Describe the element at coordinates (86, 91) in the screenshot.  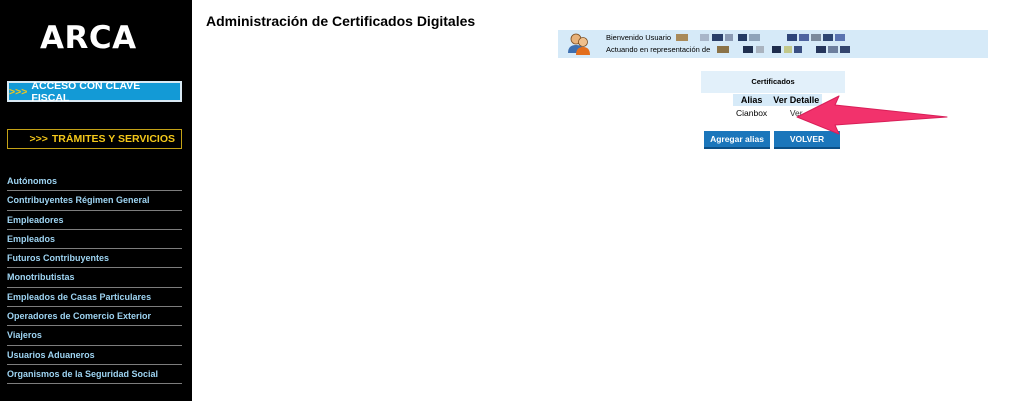
I see `acceso-clave-fiscal-label: ACCESO CON CLAVE FISCAL` at that location.